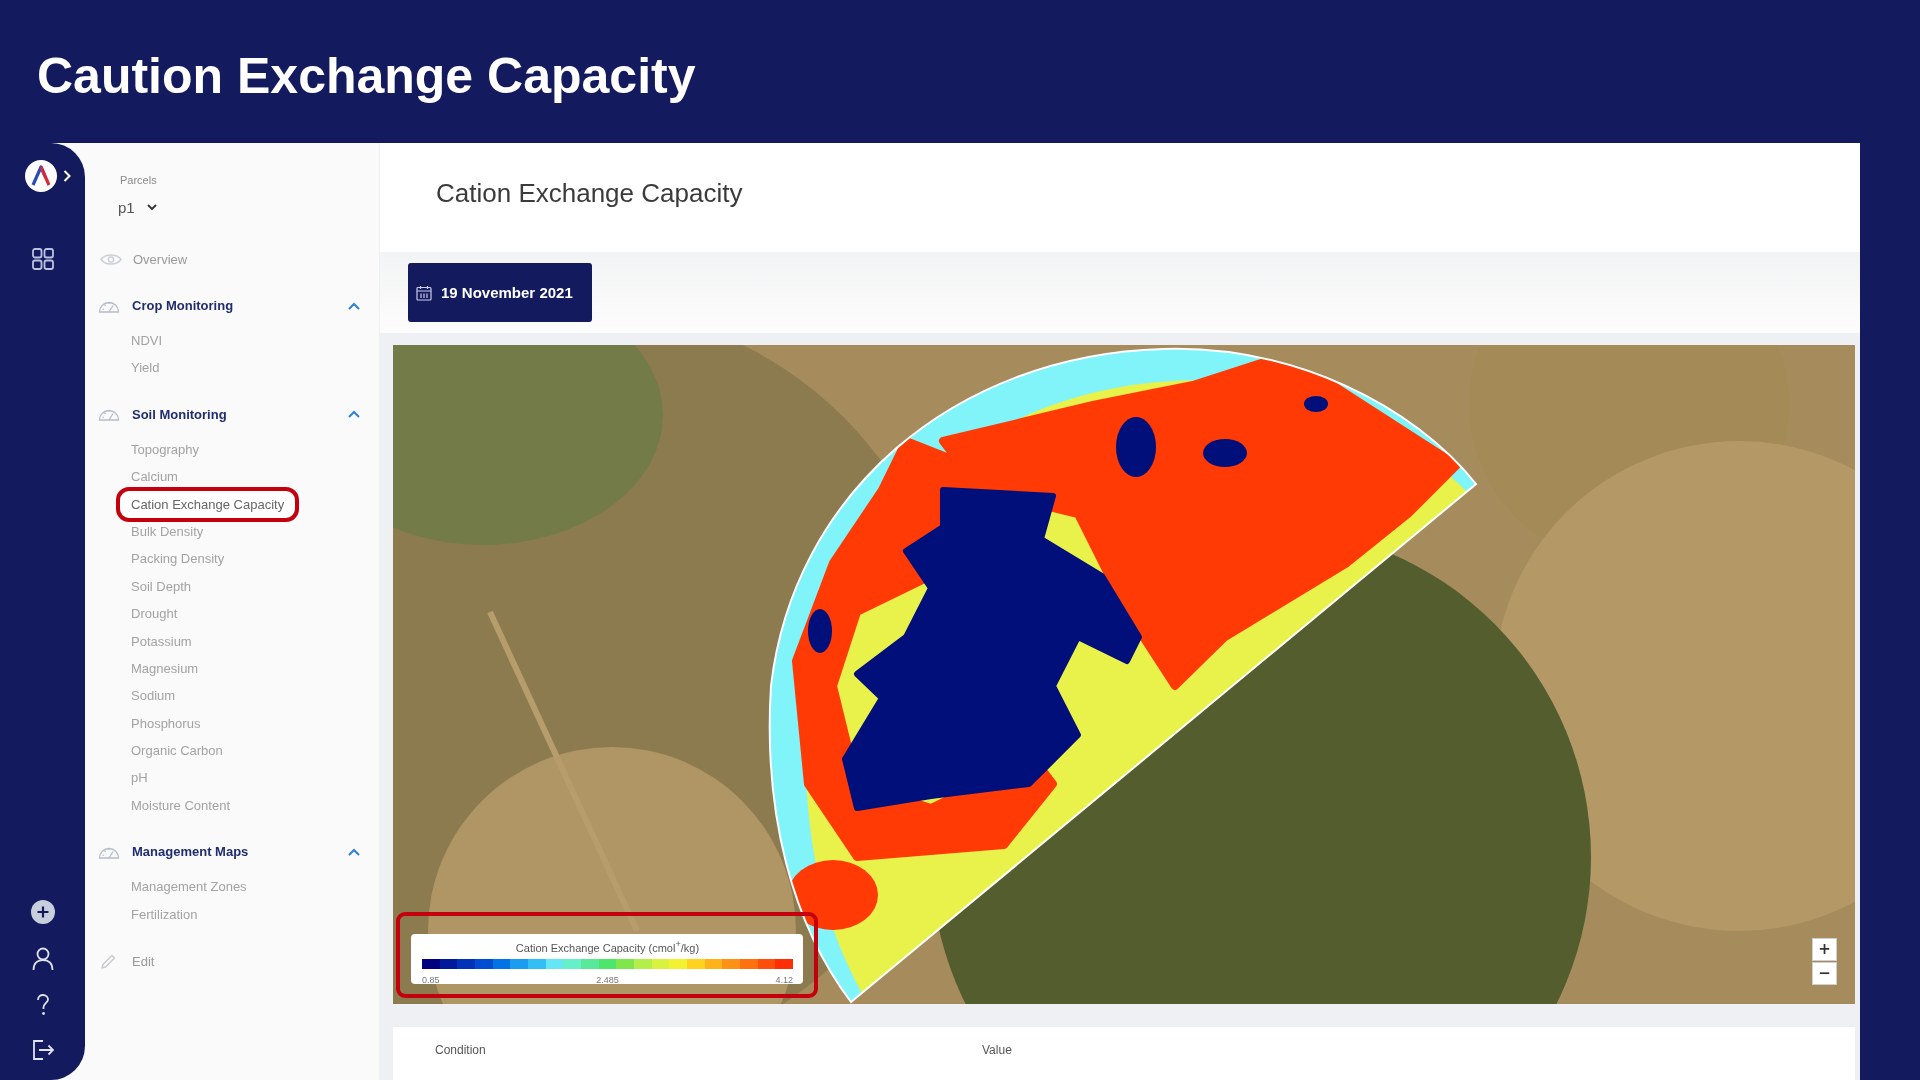 The width and height of the screenshot is (1920, 1080). Describe the element at coordinates (138, 180) in the screenshot. I see `parcels-label: Parcels` at that location.